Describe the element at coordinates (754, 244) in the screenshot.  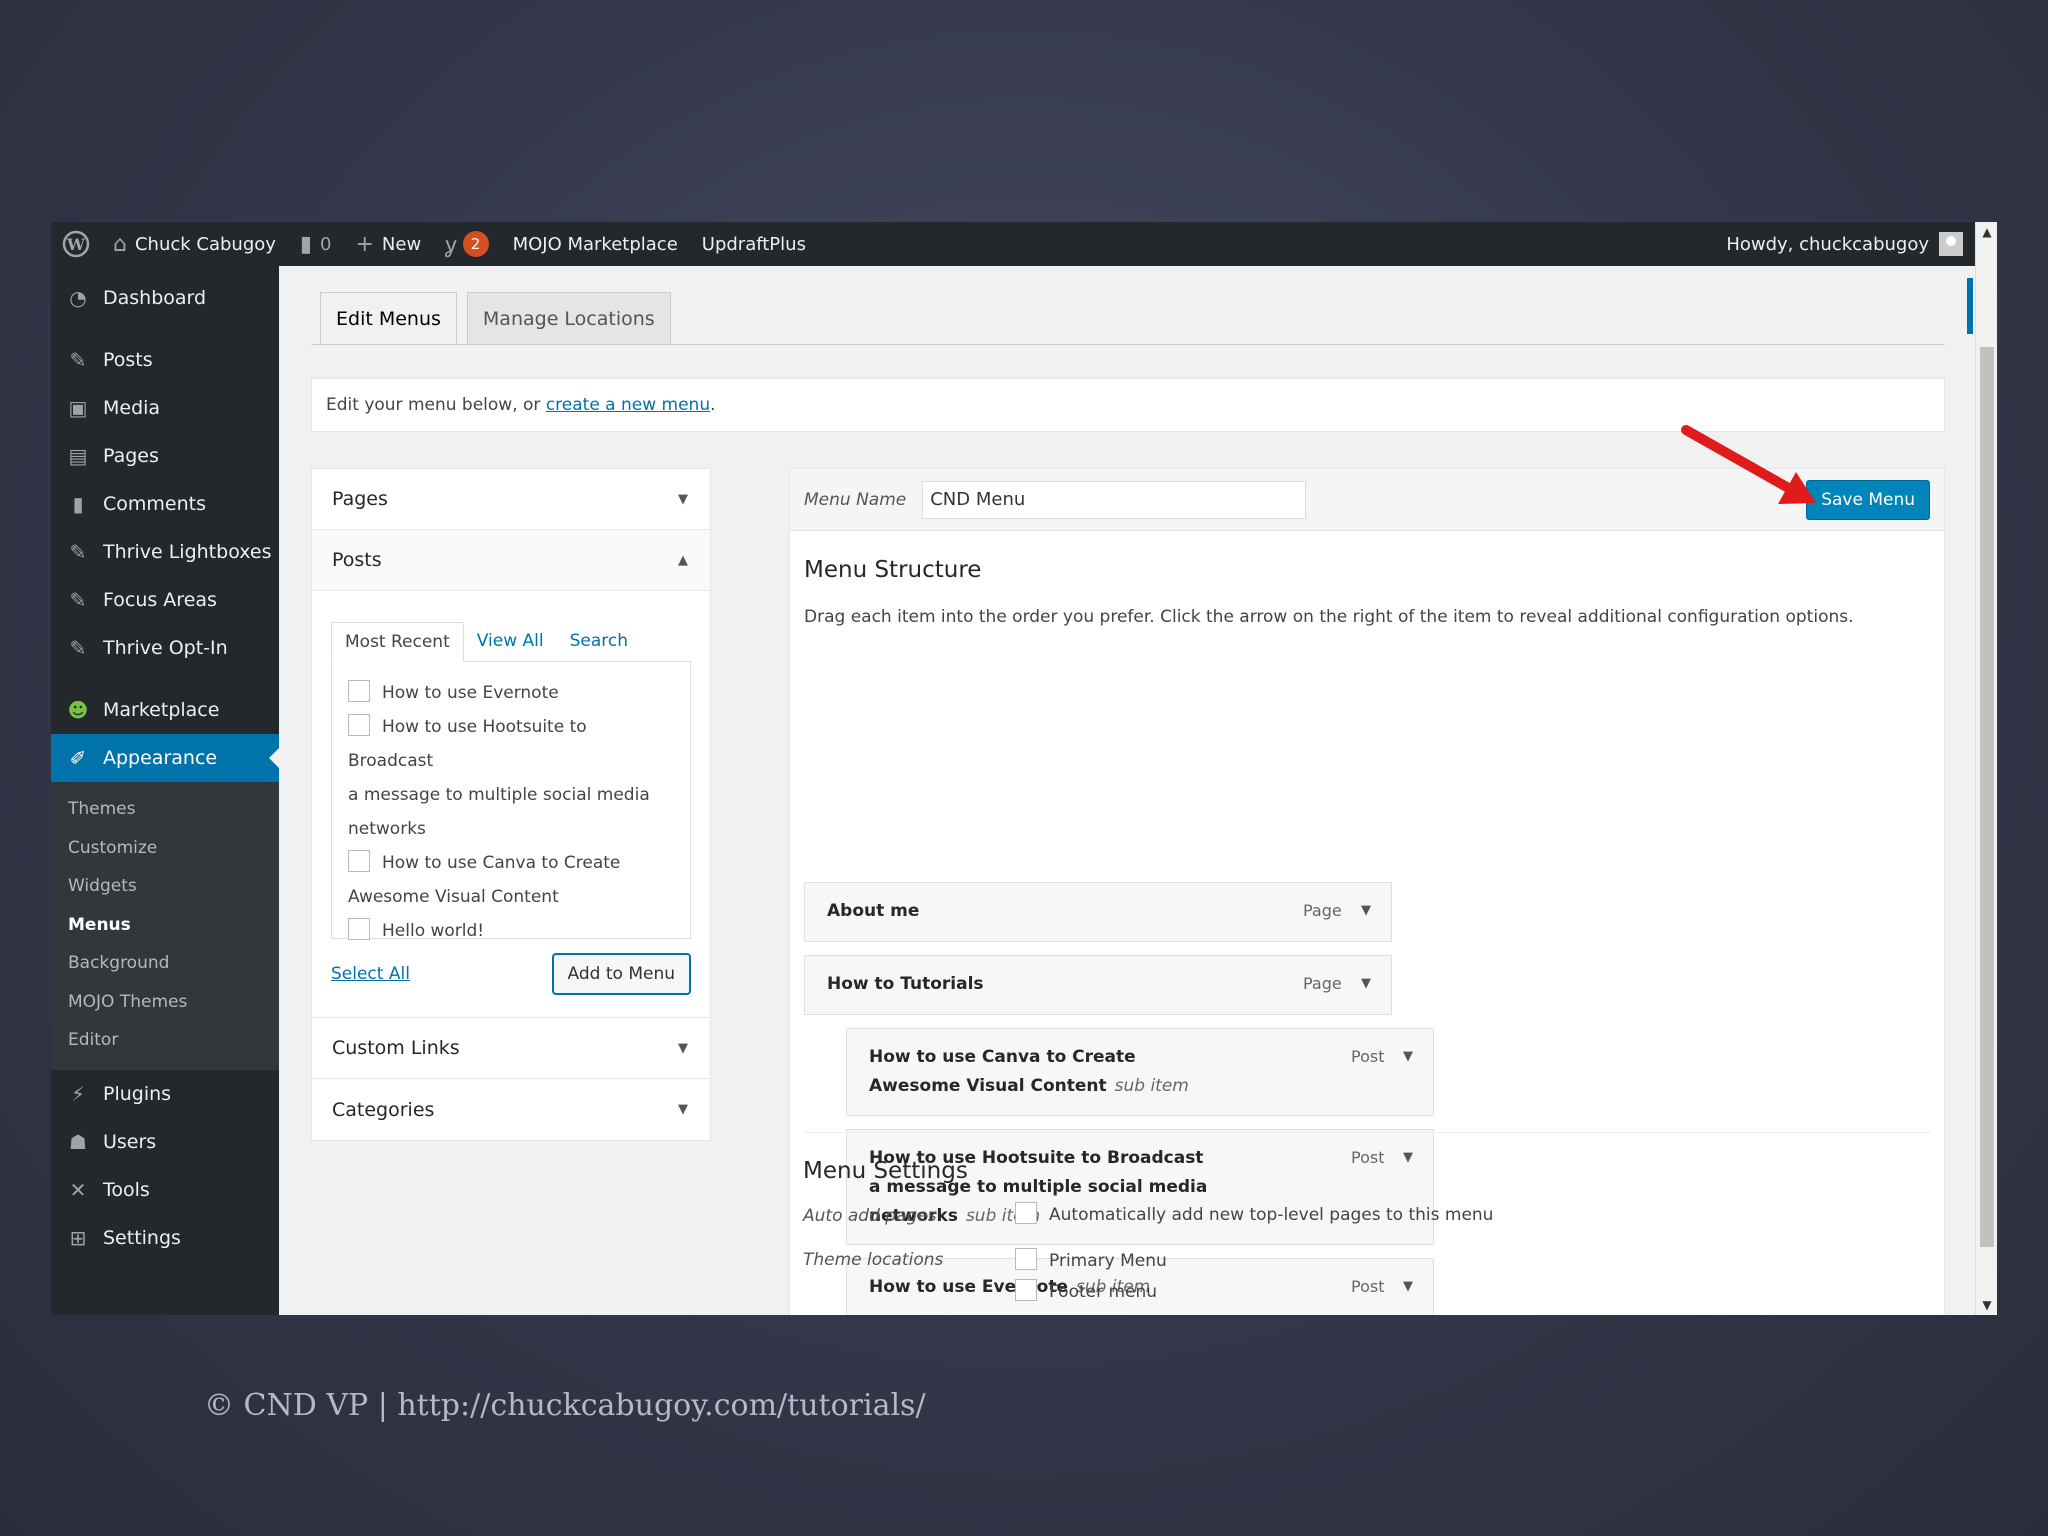
I see `updraftplus-link: UpdraftPlus` at that location.